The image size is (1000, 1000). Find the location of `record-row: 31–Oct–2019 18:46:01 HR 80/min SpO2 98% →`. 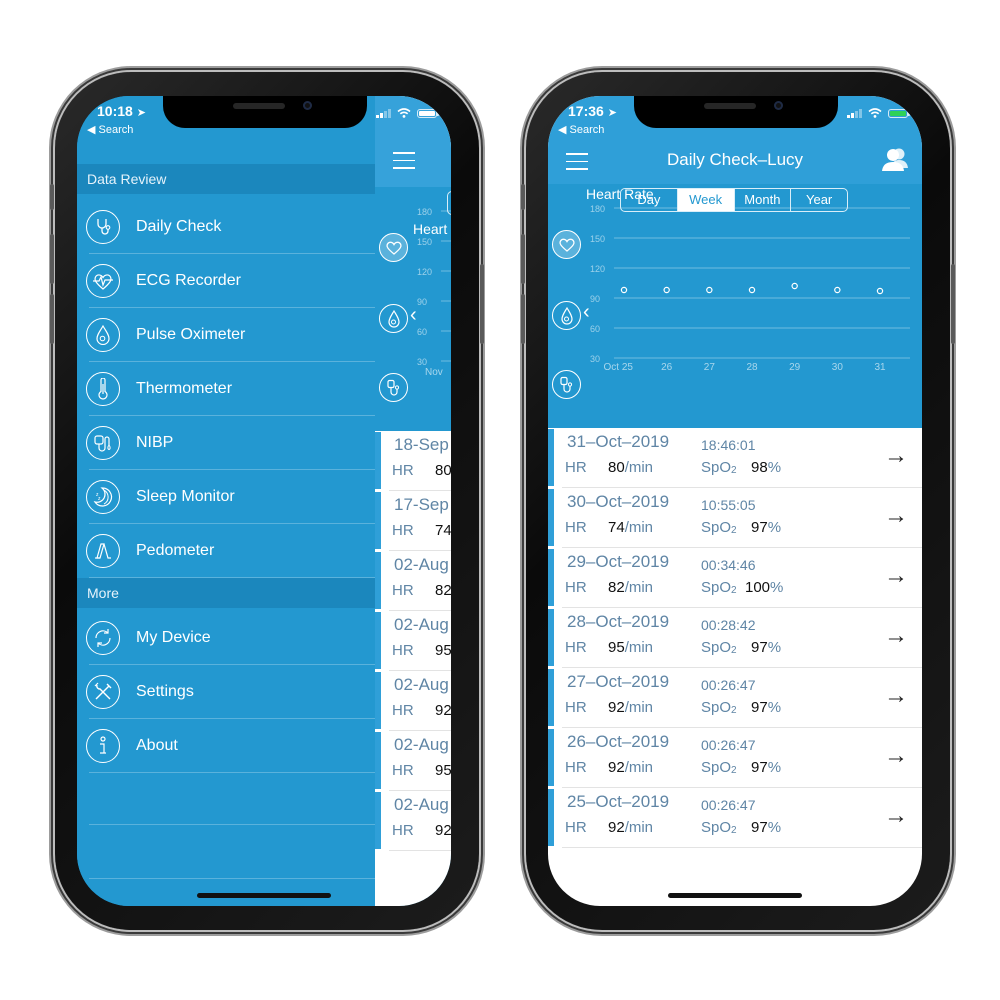

record-row: 31–Oct–2019 18:46:01 HR 80/min SpO2 98% → is located at coordinates (735, 458).